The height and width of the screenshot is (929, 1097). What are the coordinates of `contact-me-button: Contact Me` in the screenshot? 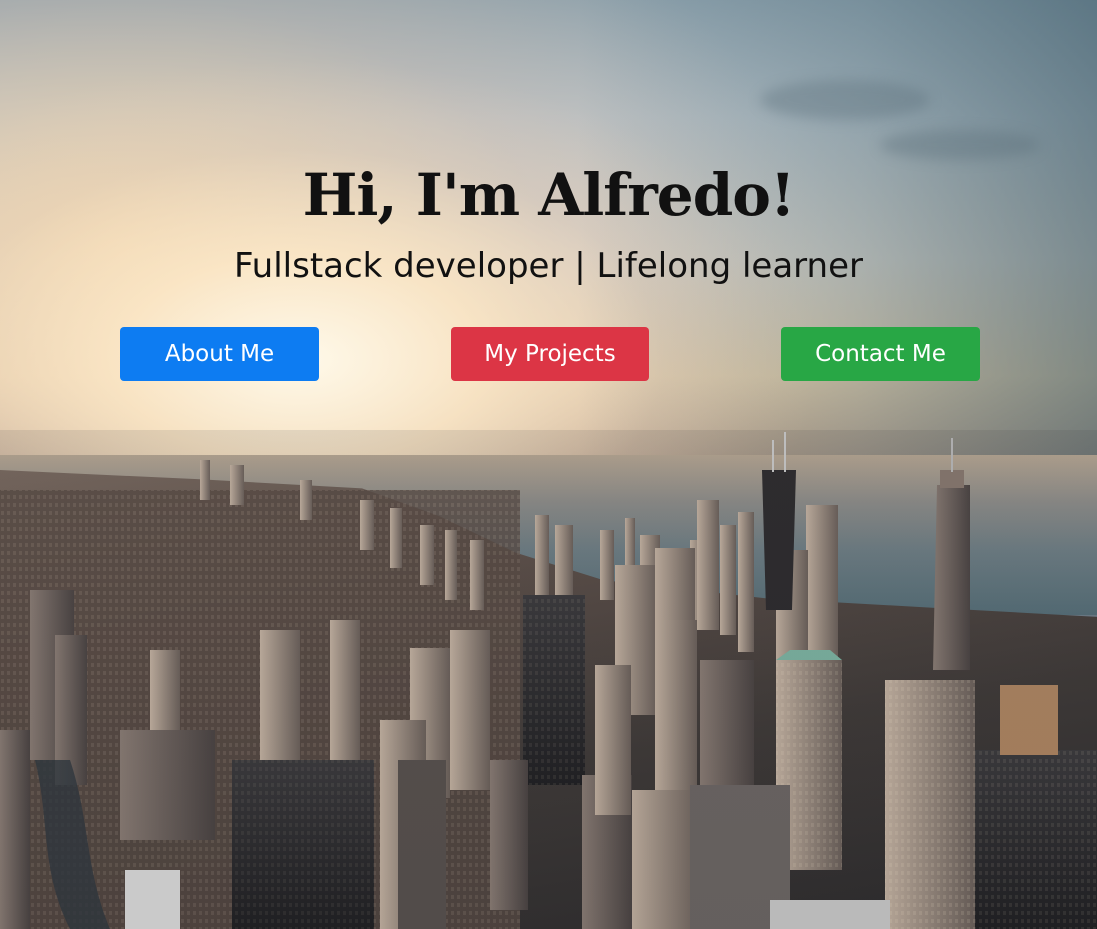 It's located at (880, 354).